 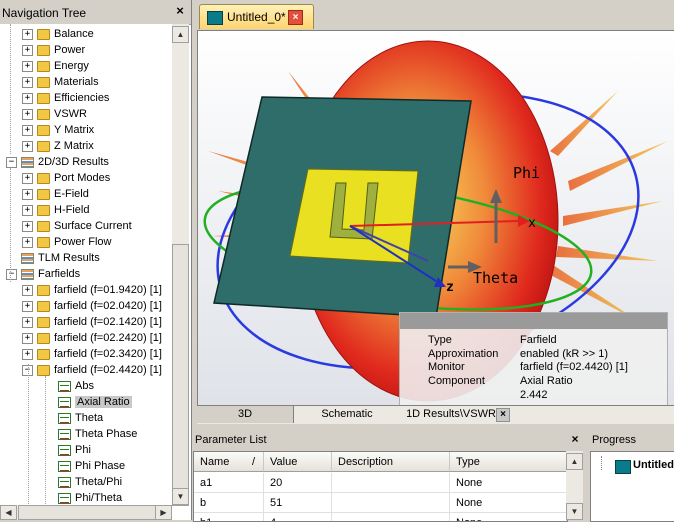 What do you see at coordinates (180, 375) in the screenshot?
I see `scroll-thumb` at bounding box center [180, 375].